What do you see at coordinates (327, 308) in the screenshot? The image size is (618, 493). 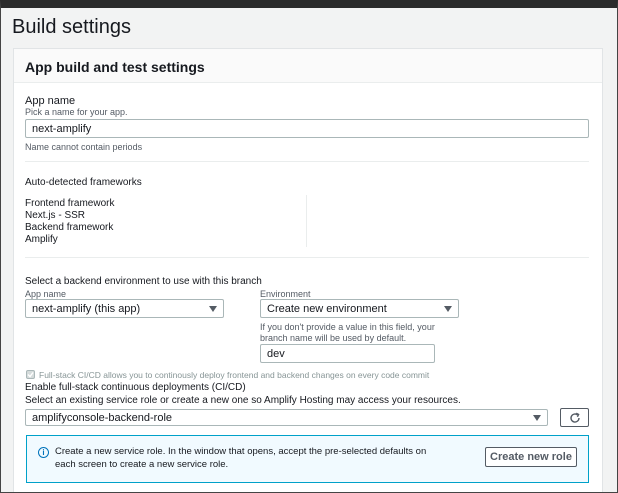 I see `environment-selected: Create new environment` at bounding box center [327, 308].